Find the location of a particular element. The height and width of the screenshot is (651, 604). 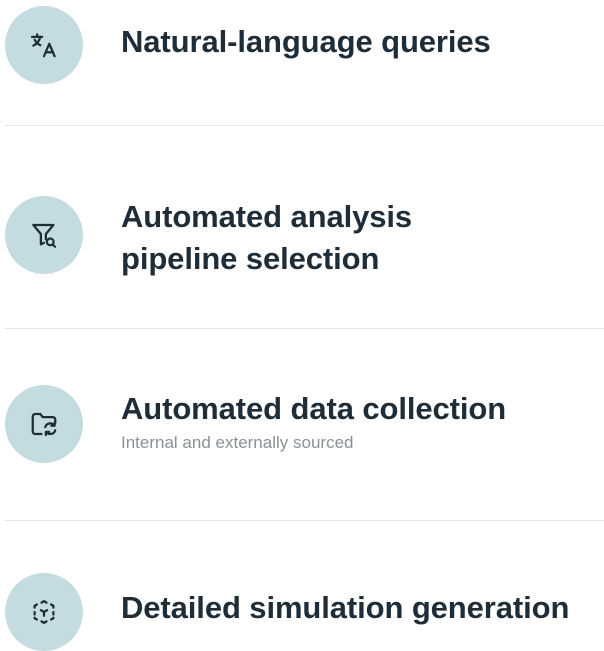

feature-text: Automated analysis pipeline selection is located at coordinates (362, 238).